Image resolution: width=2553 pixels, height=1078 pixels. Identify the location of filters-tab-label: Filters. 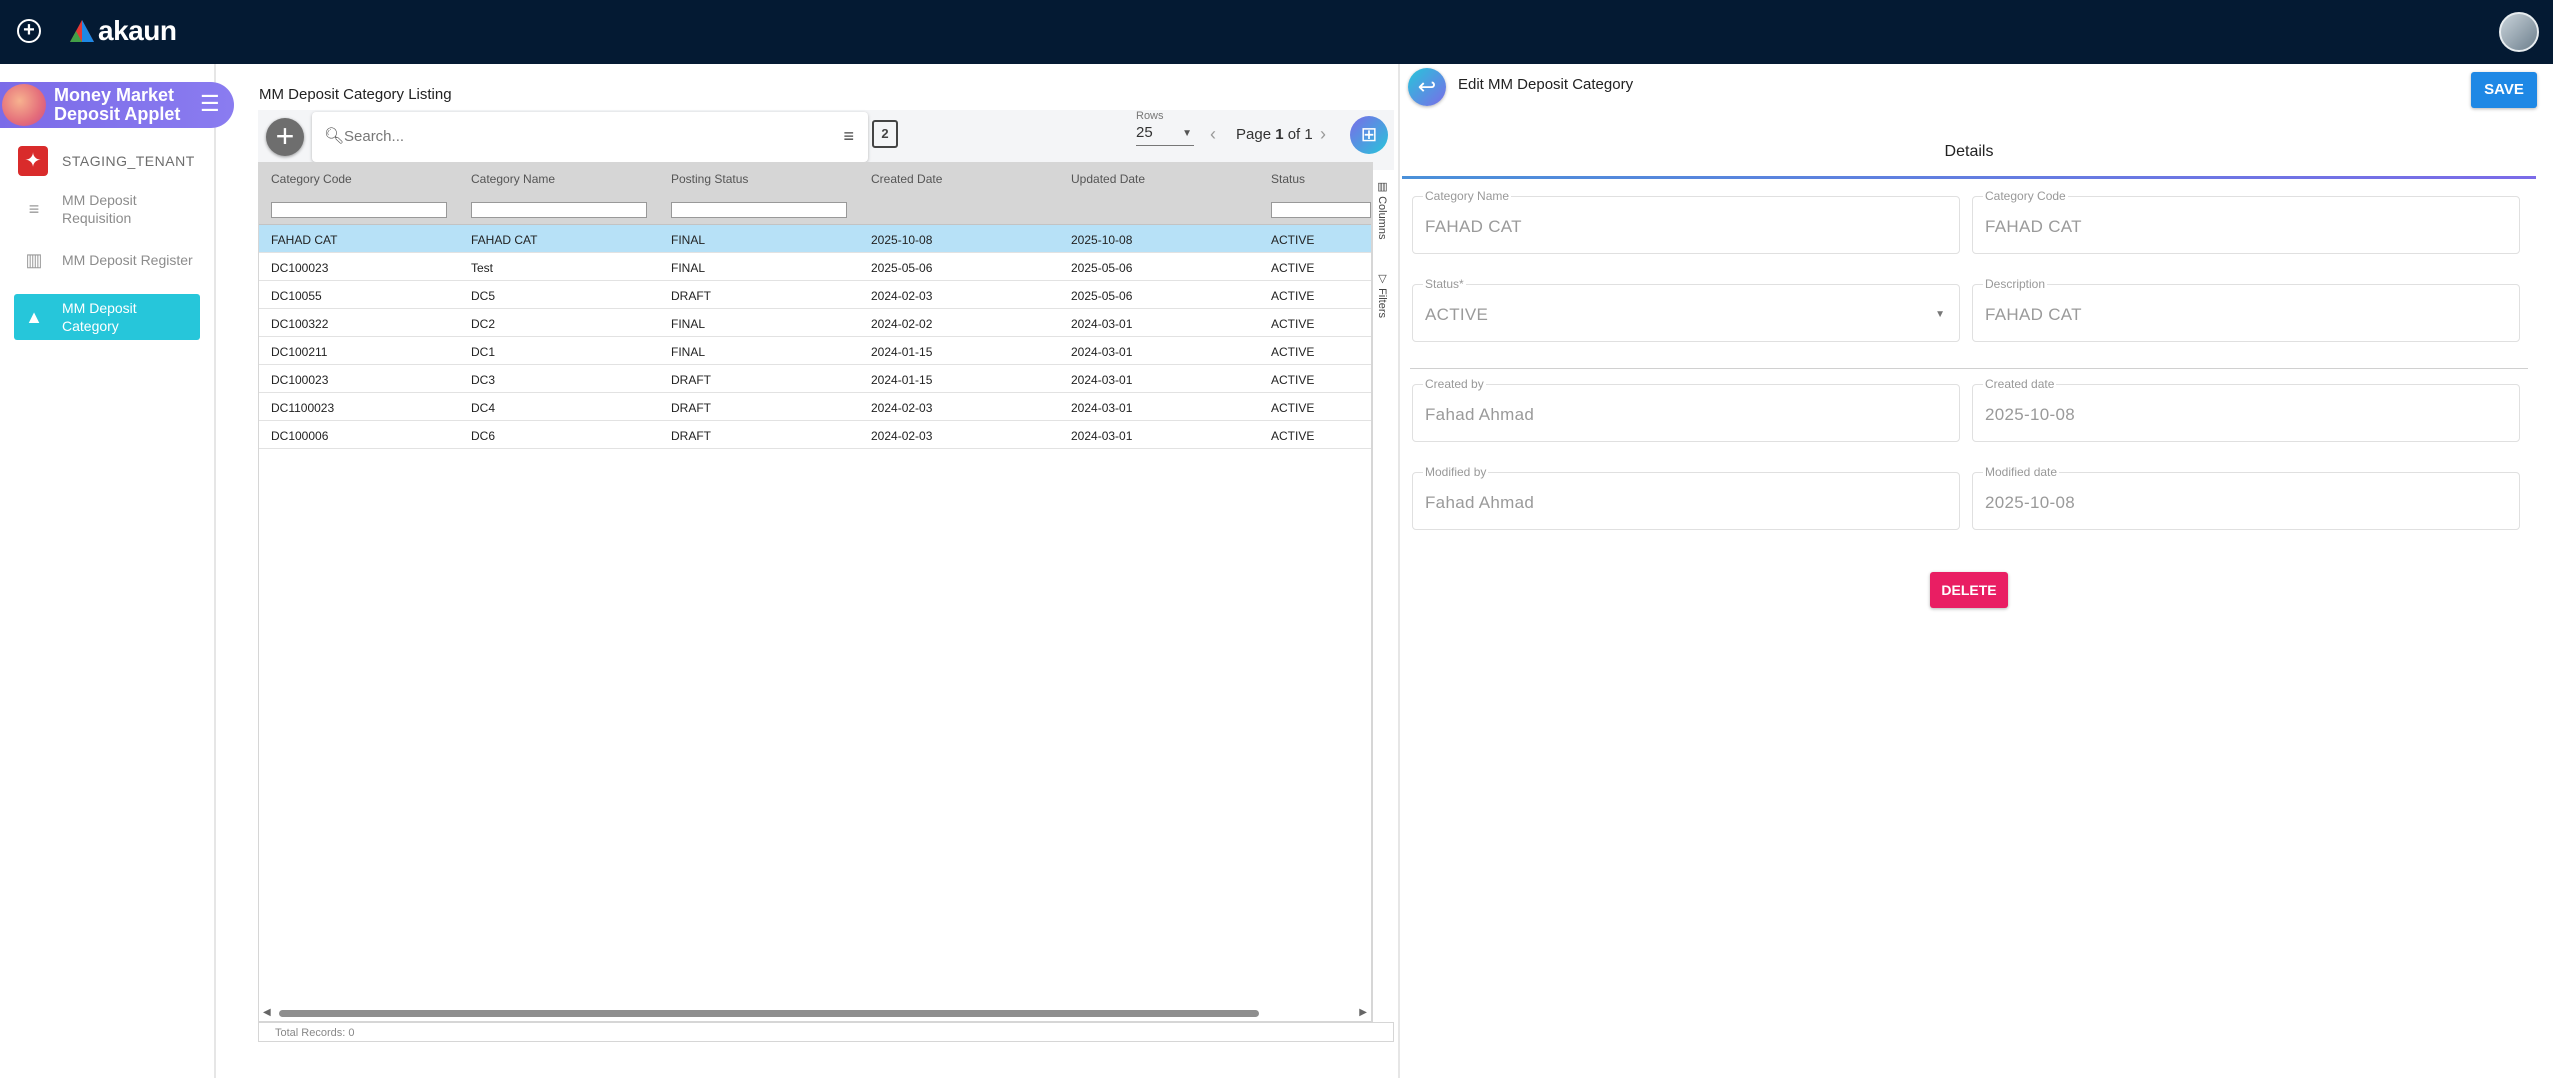
(1382, 303).